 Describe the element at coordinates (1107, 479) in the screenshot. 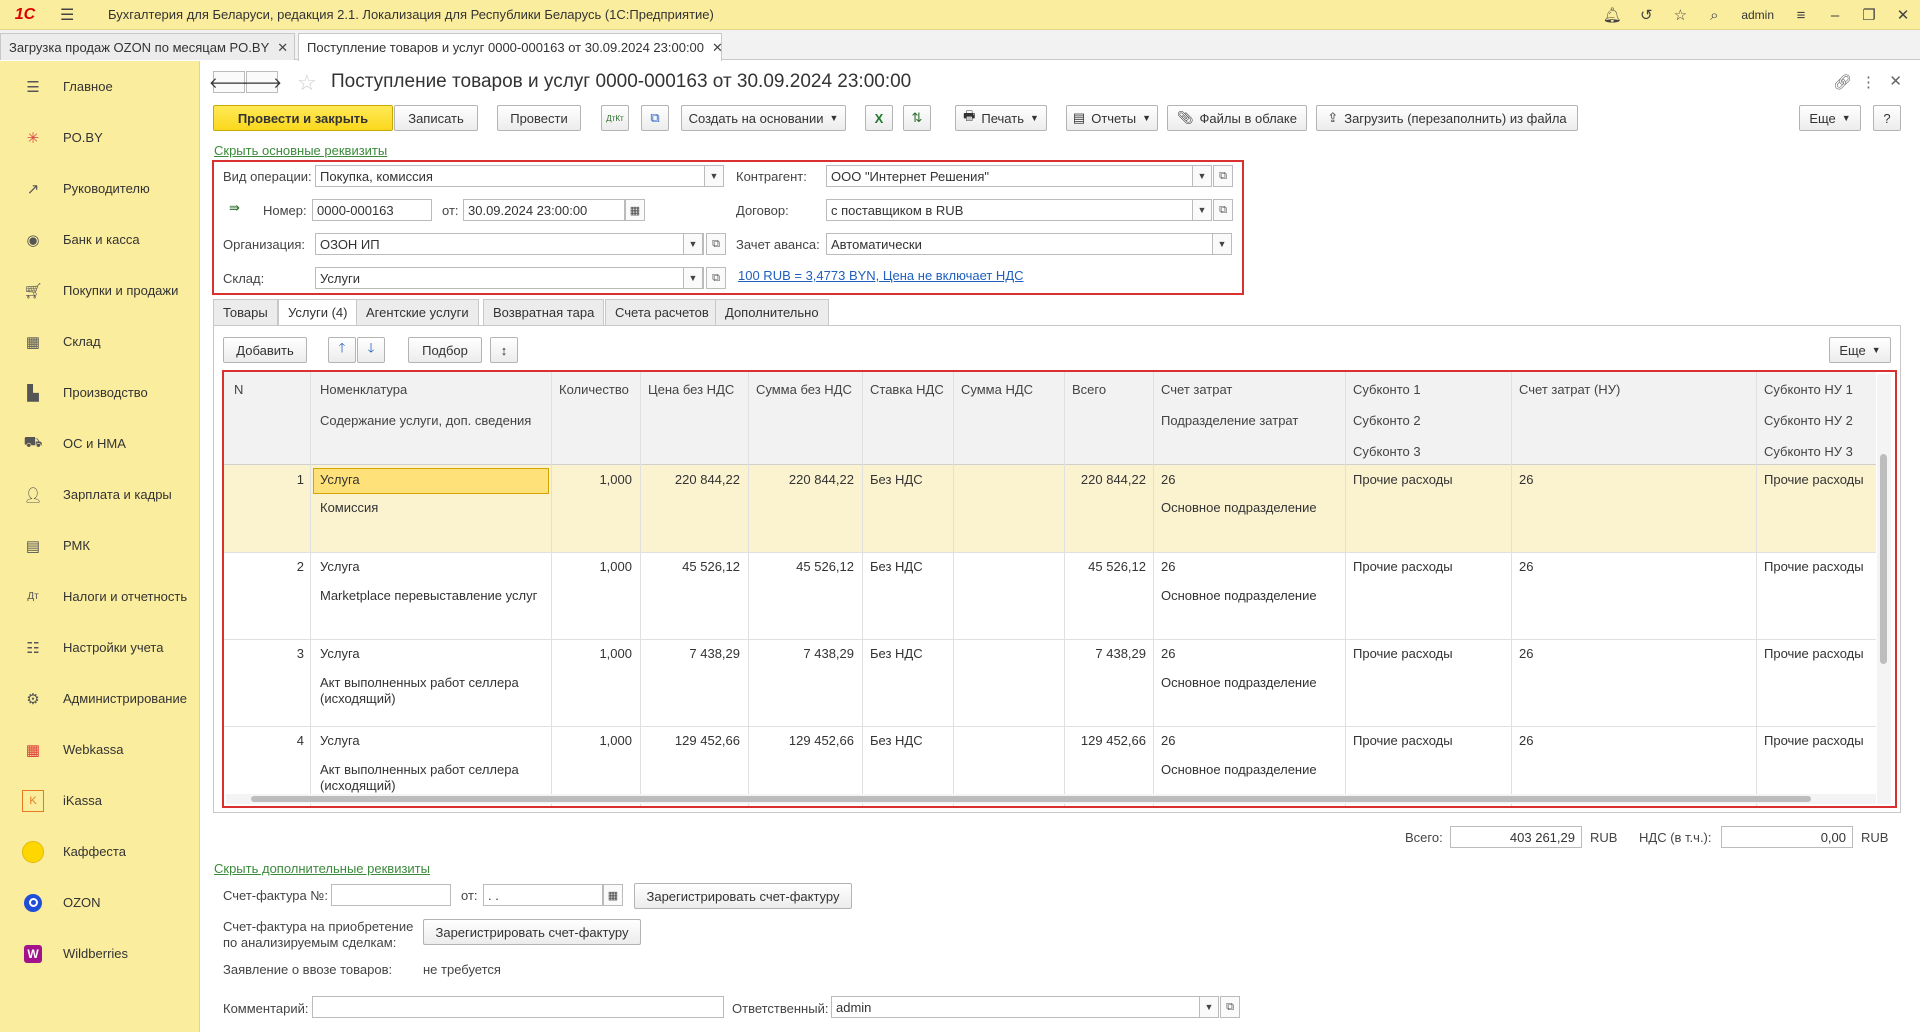

I see `cell-total: 220 844,22` at that location.